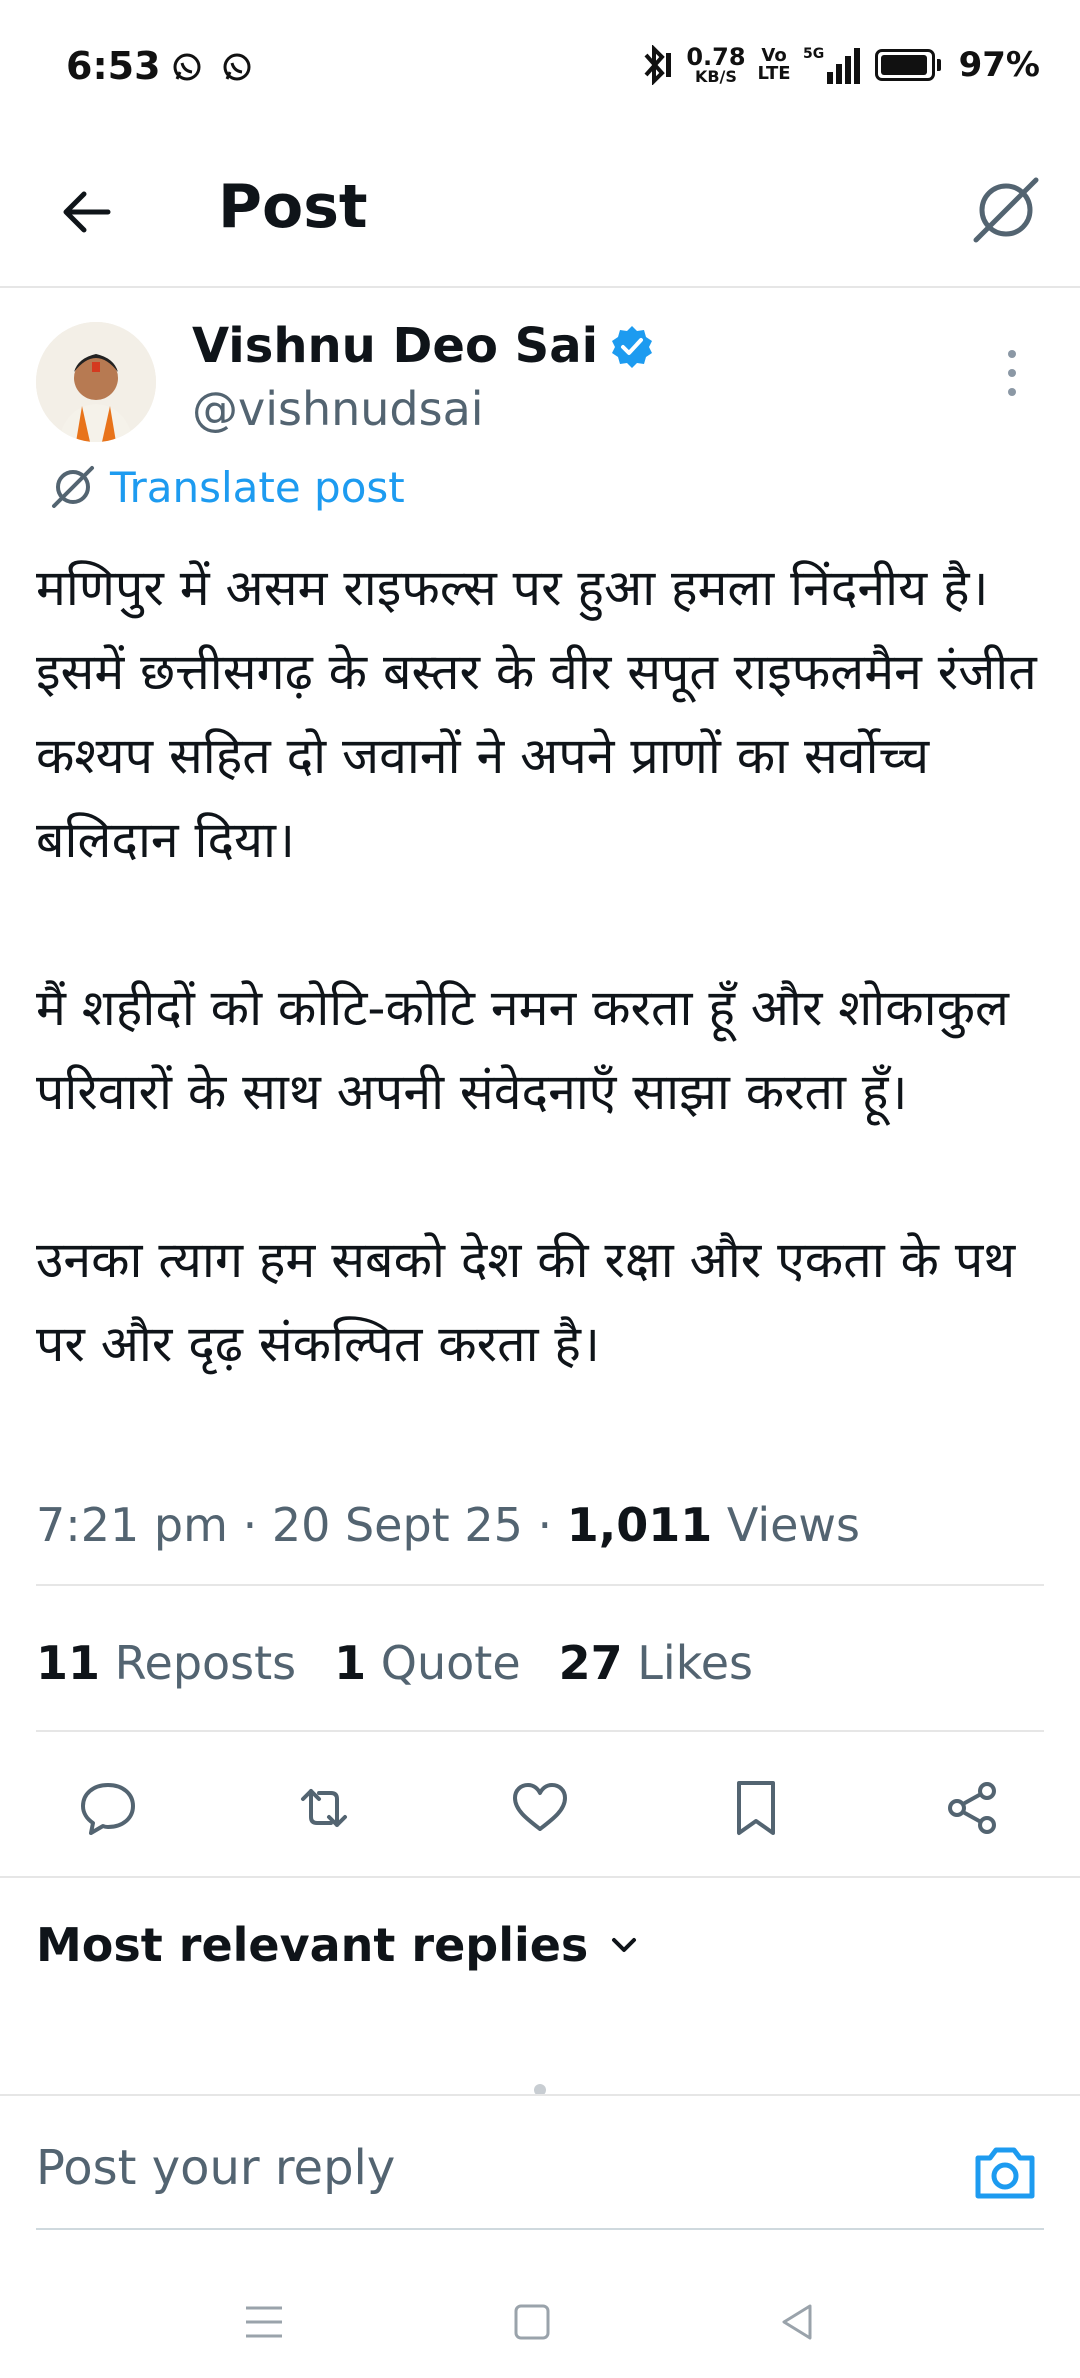  I want to click on repost-button, so click(324, 1808).